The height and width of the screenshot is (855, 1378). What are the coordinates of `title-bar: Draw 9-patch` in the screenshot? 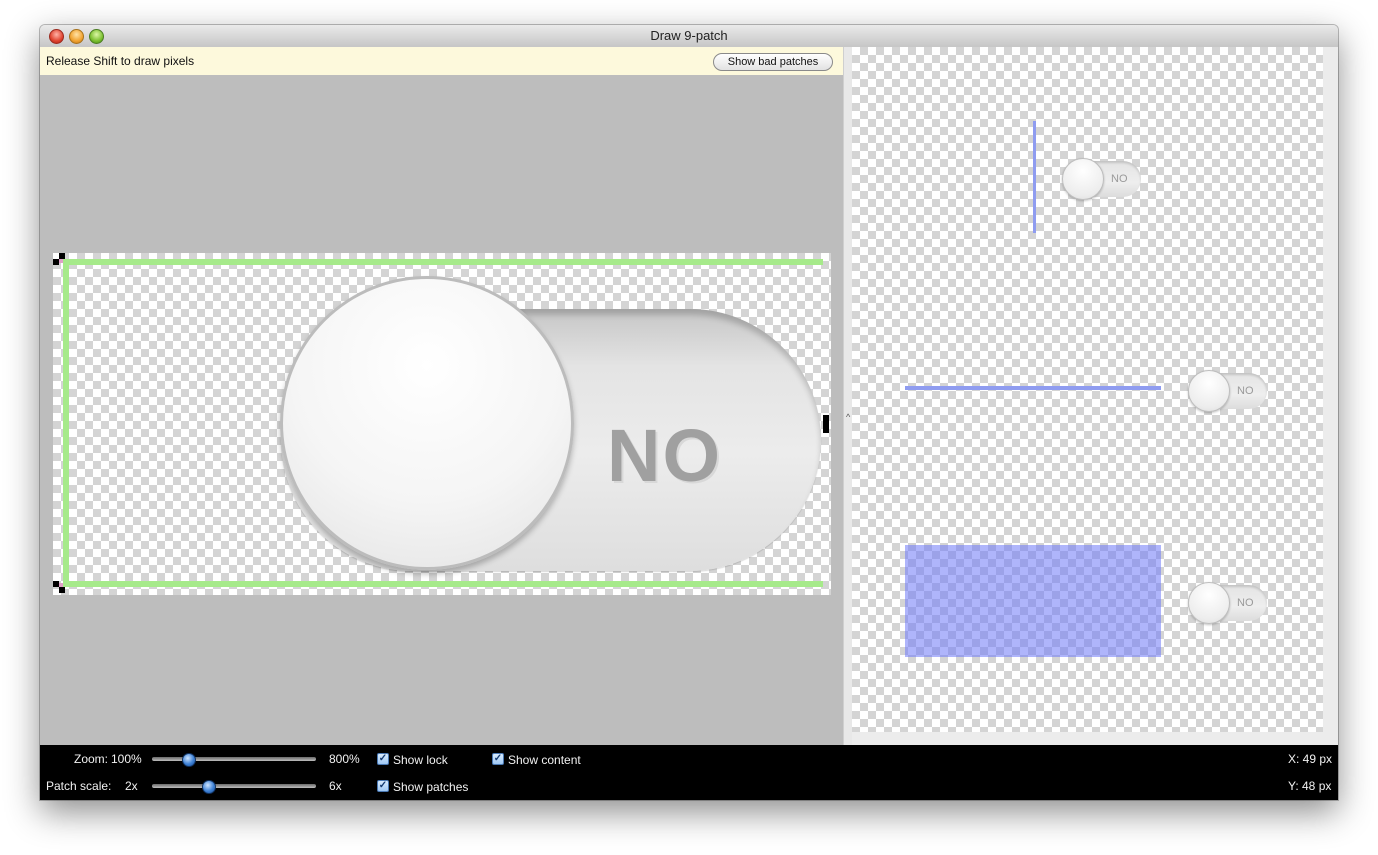 It's located at (689, 36).